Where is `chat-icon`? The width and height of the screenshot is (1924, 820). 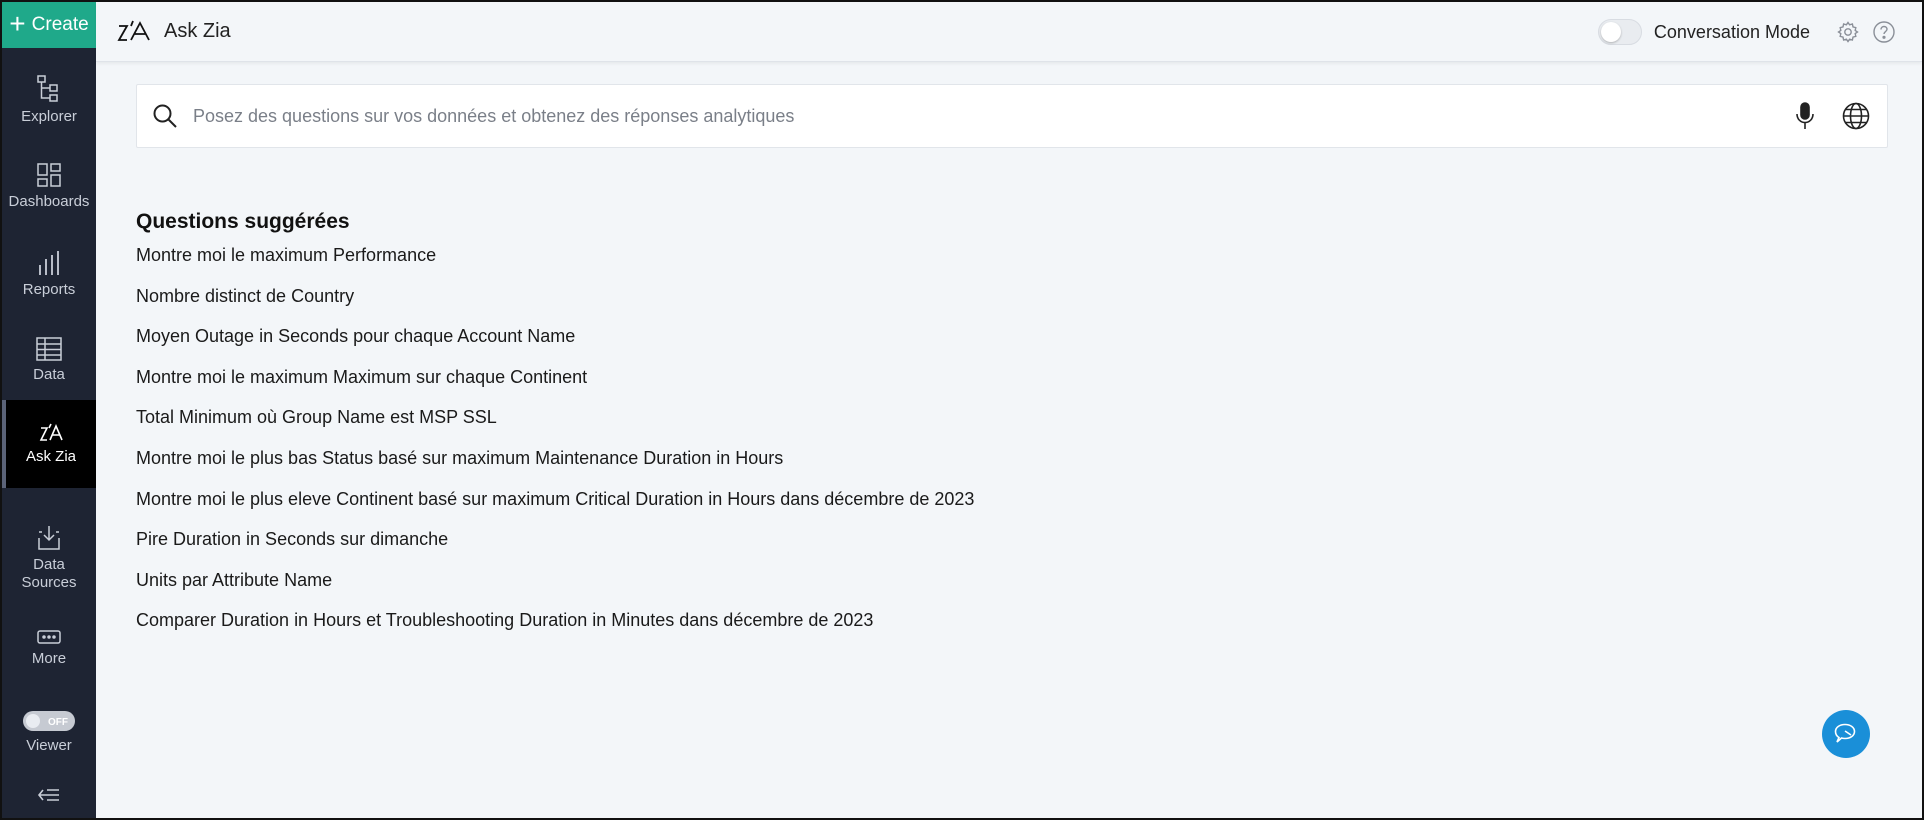
chat-icon is located at coordinates (1845, 733).